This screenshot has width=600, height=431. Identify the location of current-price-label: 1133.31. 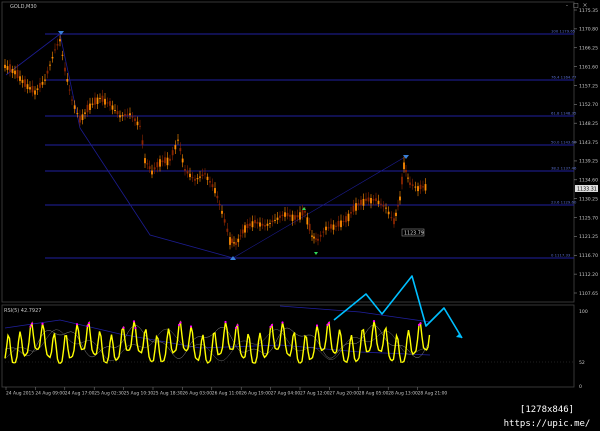
(587, 190).